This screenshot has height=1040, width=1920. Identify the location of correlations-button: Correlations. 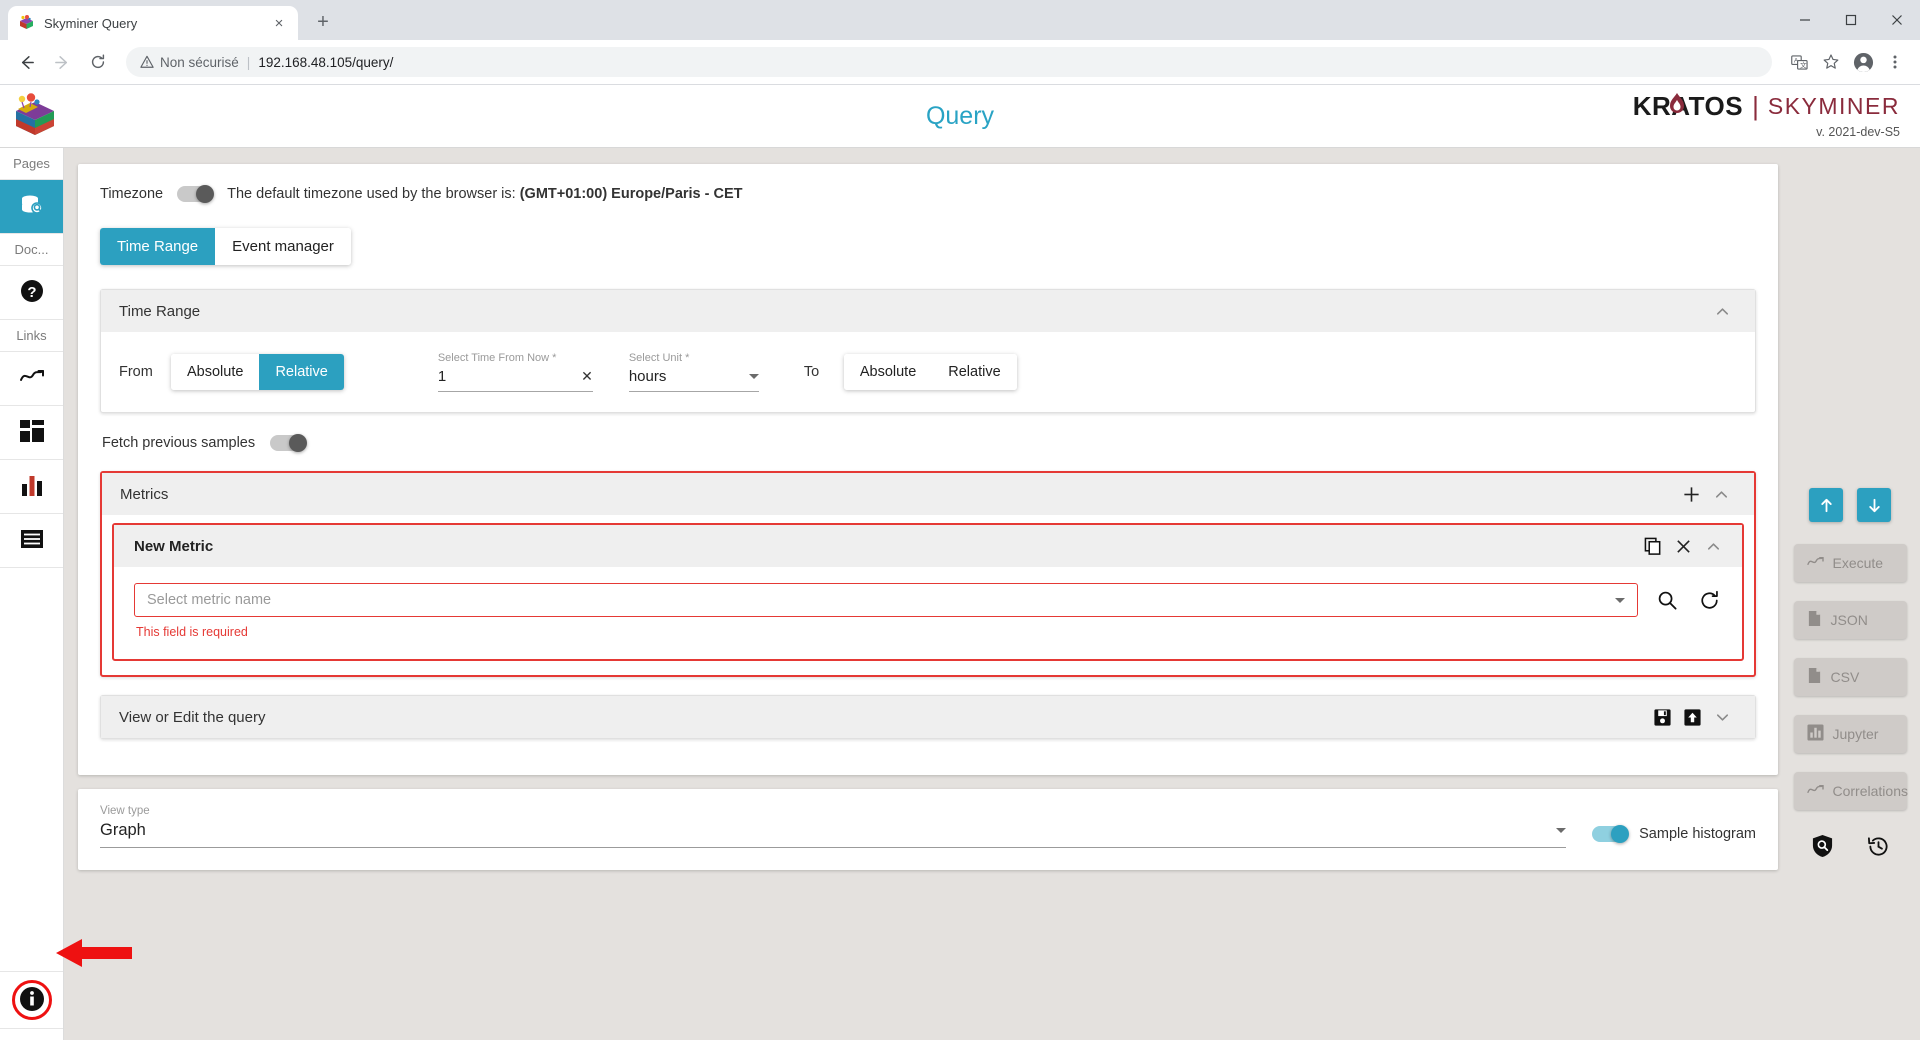
(1850, 791).